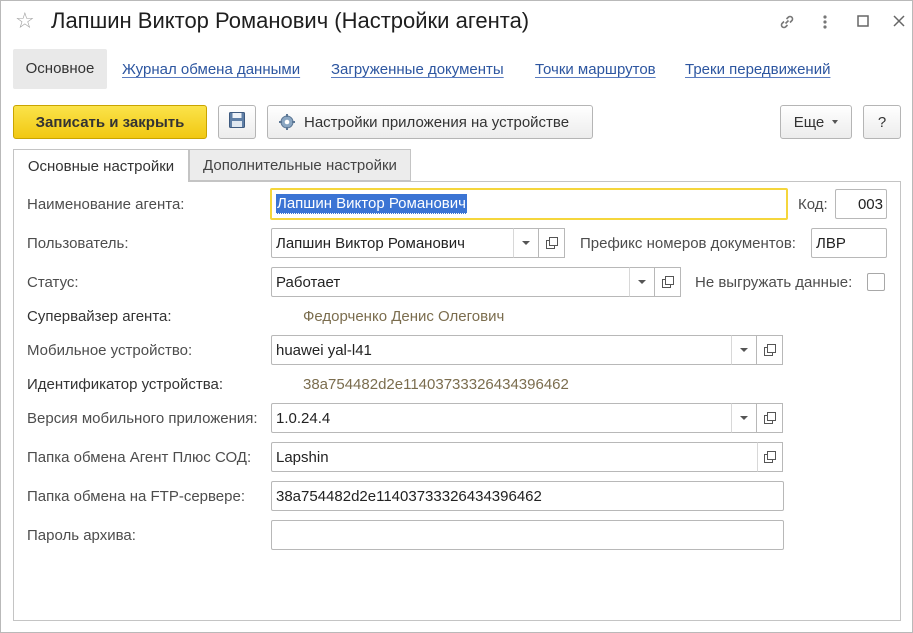 The image size is (913, 633). I want to click on no-export-checkbox, so click(876, 282).